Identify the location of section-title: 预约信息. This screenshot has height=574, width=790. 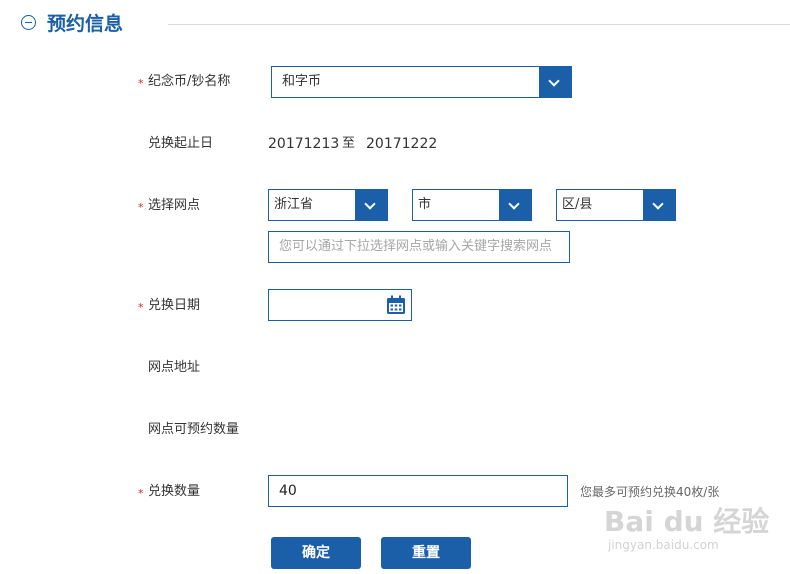
(85, 24).